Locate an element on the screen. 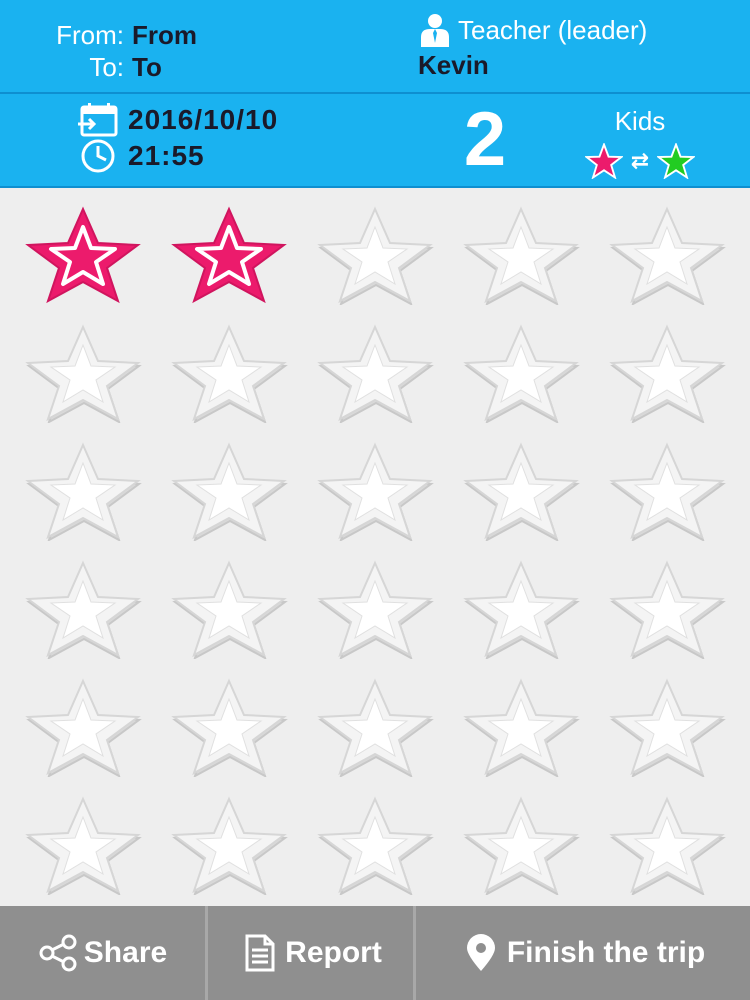 The image size is (750, 1000). clock-icon is located at coordinates (98, 156).